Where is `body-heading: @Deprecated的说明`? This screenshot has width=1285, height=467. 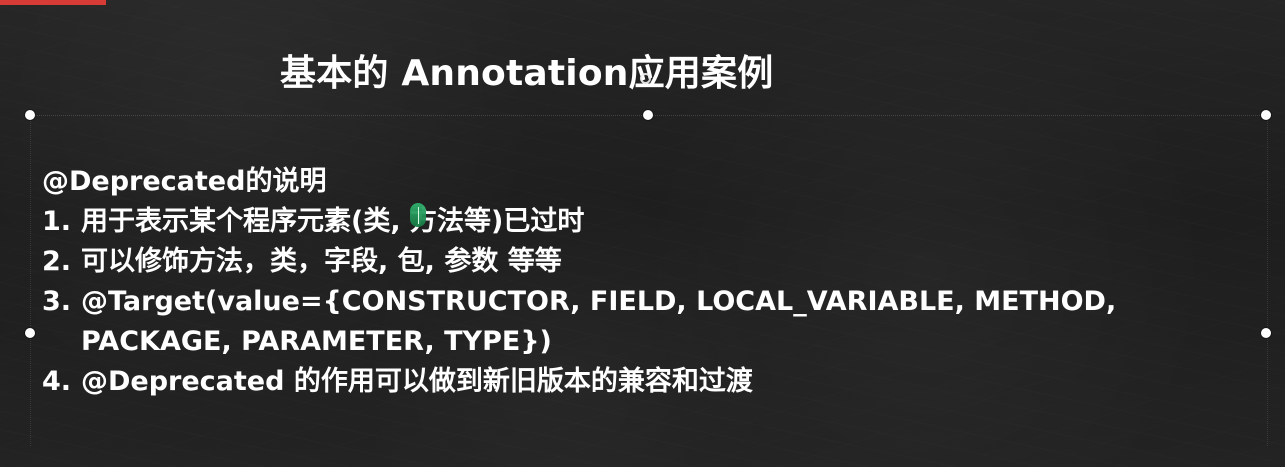 body-heading: @Deprecated的说明 is located at coordinates (184, 181).